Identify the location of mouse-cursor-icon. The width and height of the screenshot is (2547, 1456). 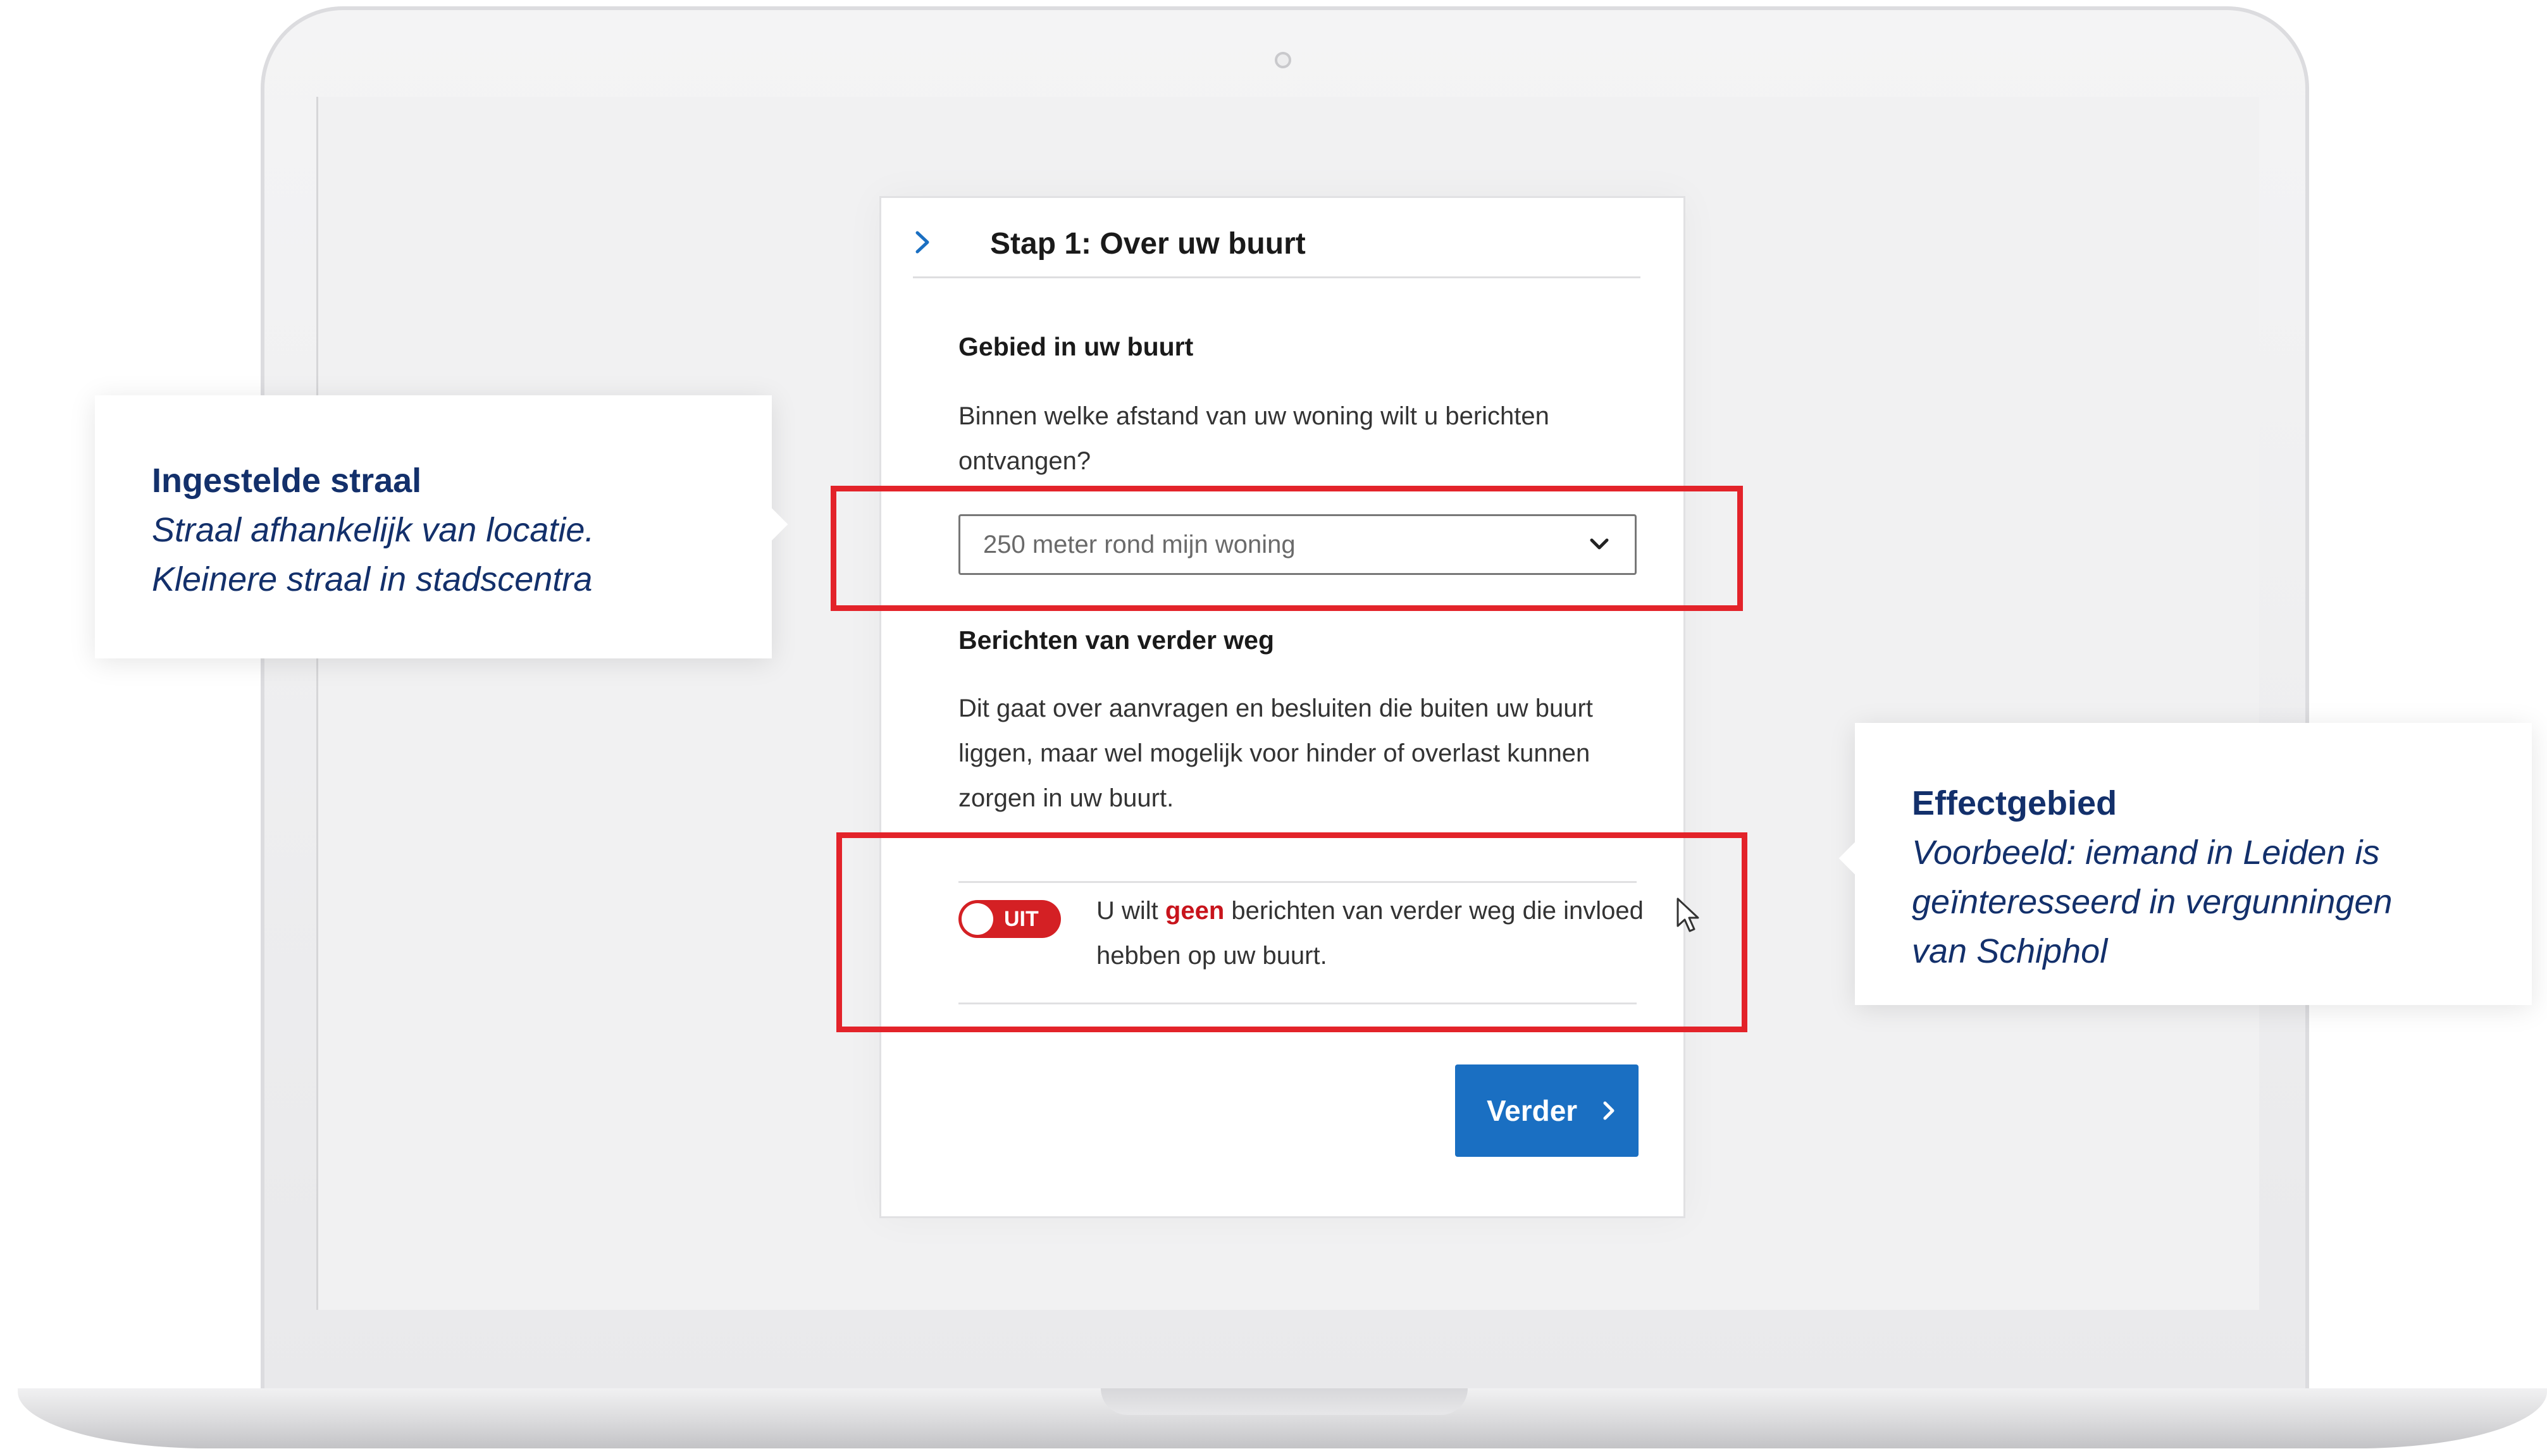
(1687, 915).